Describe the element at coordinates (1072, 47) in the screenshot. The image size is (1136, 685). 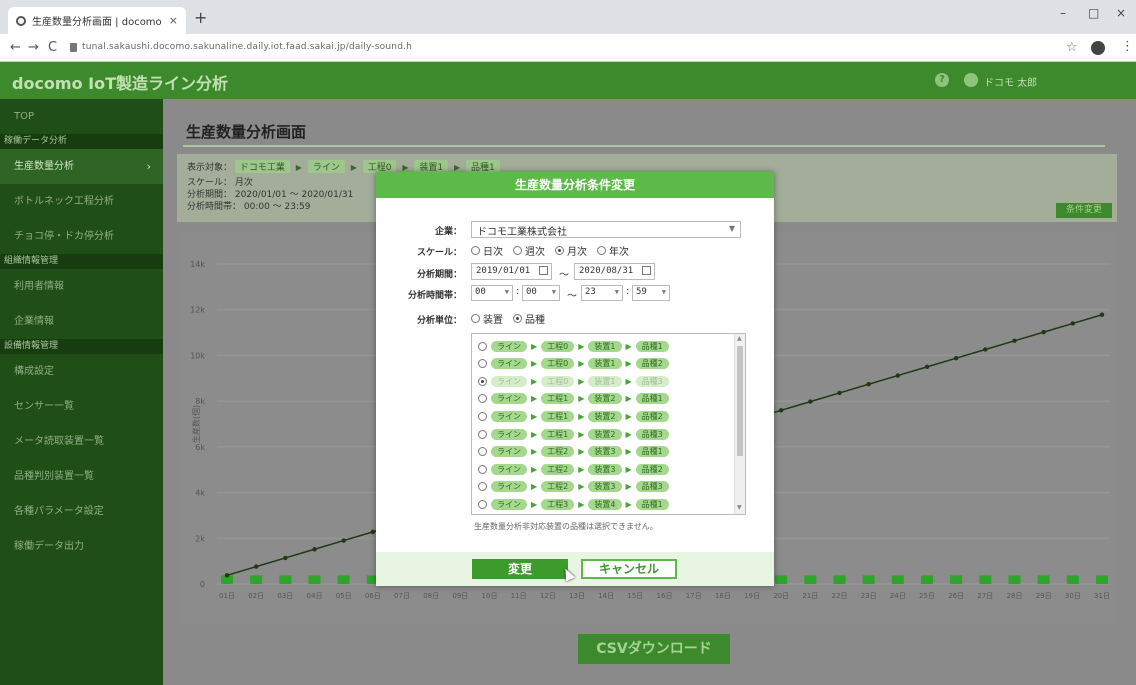
I see `bookmark-star-icon: ☆` at that location.